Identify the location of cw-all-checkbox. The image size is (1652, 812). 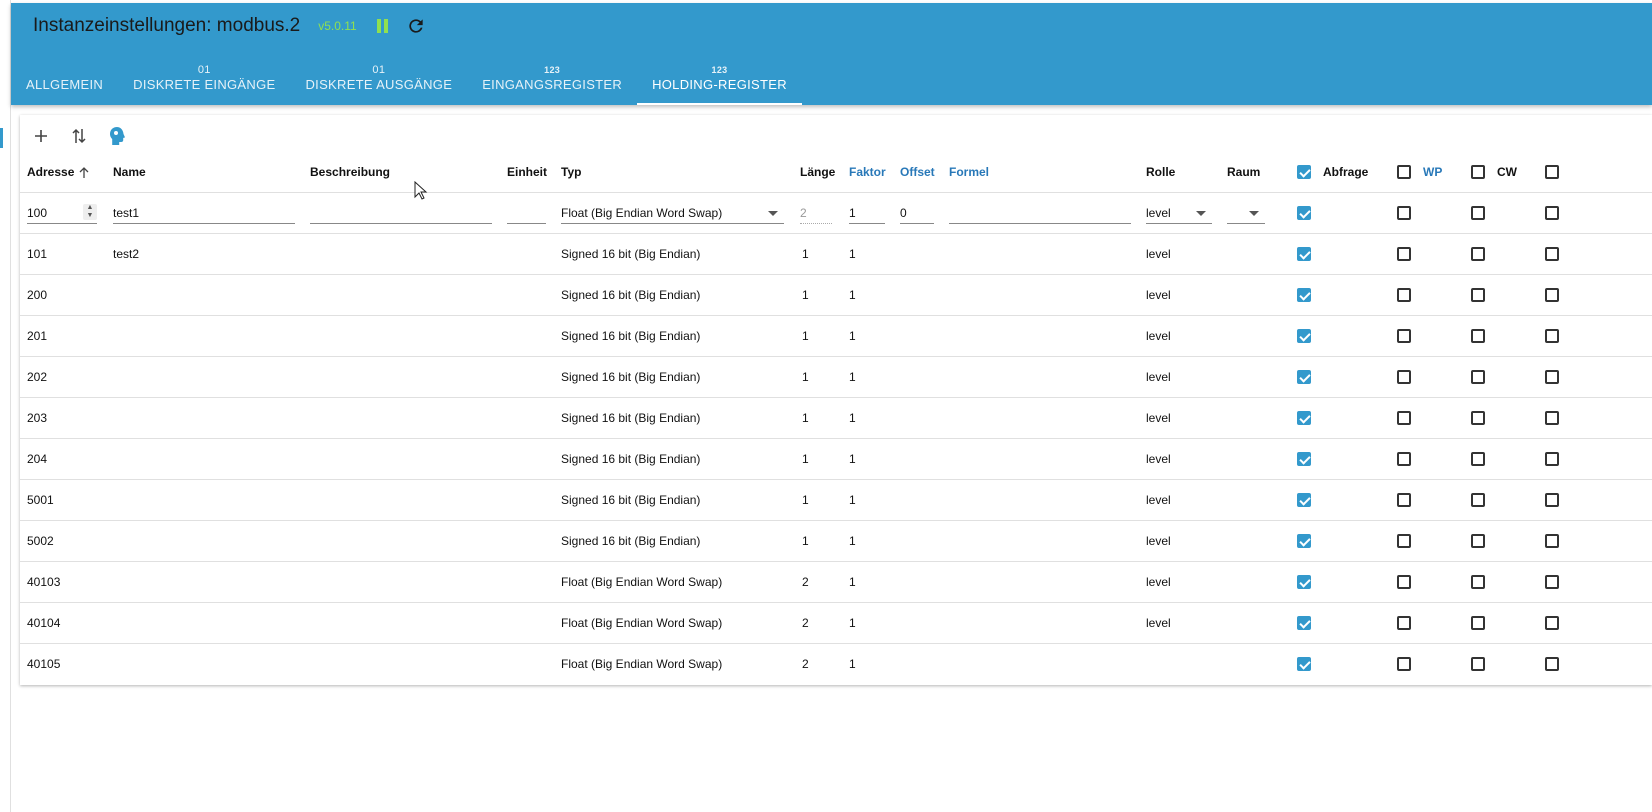
(1478, 172).